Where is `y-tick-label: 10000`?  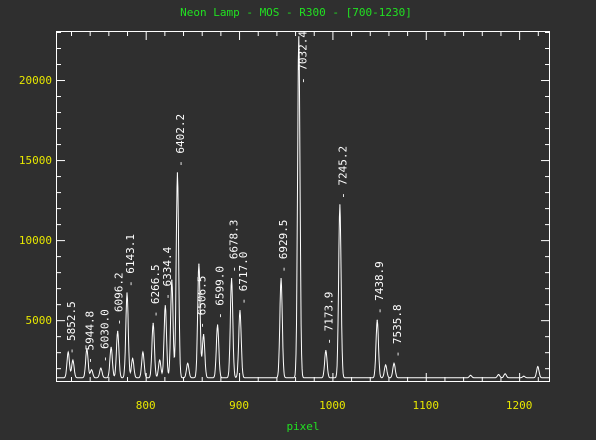 y-tick-label: 10000 is located at coordinates (35, 240).